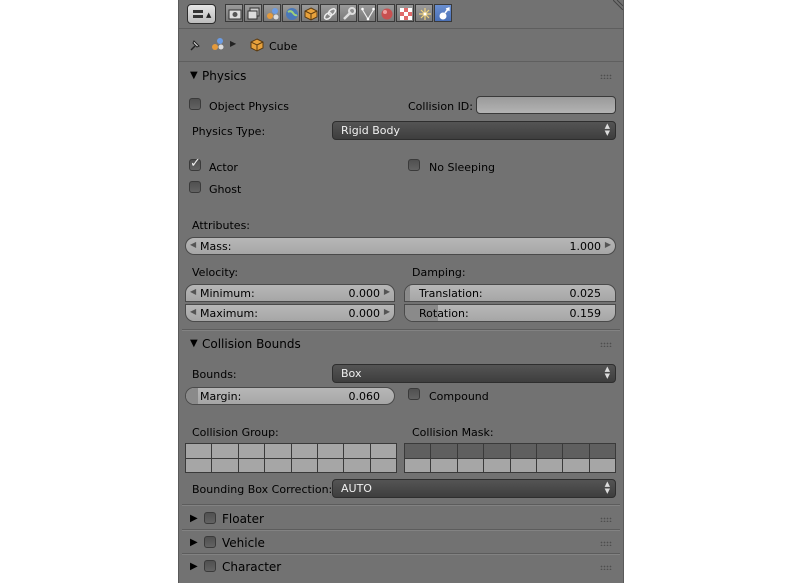  I want to click on editor-type-icon: ▲, so click(202, 14).